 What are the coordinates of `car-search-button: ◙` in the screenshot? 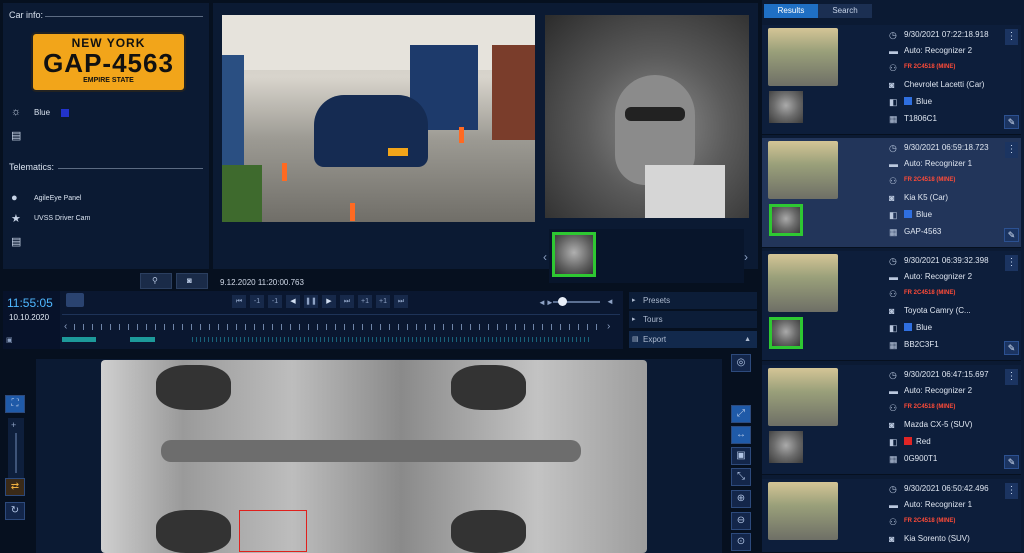 It's located at (192, 281).